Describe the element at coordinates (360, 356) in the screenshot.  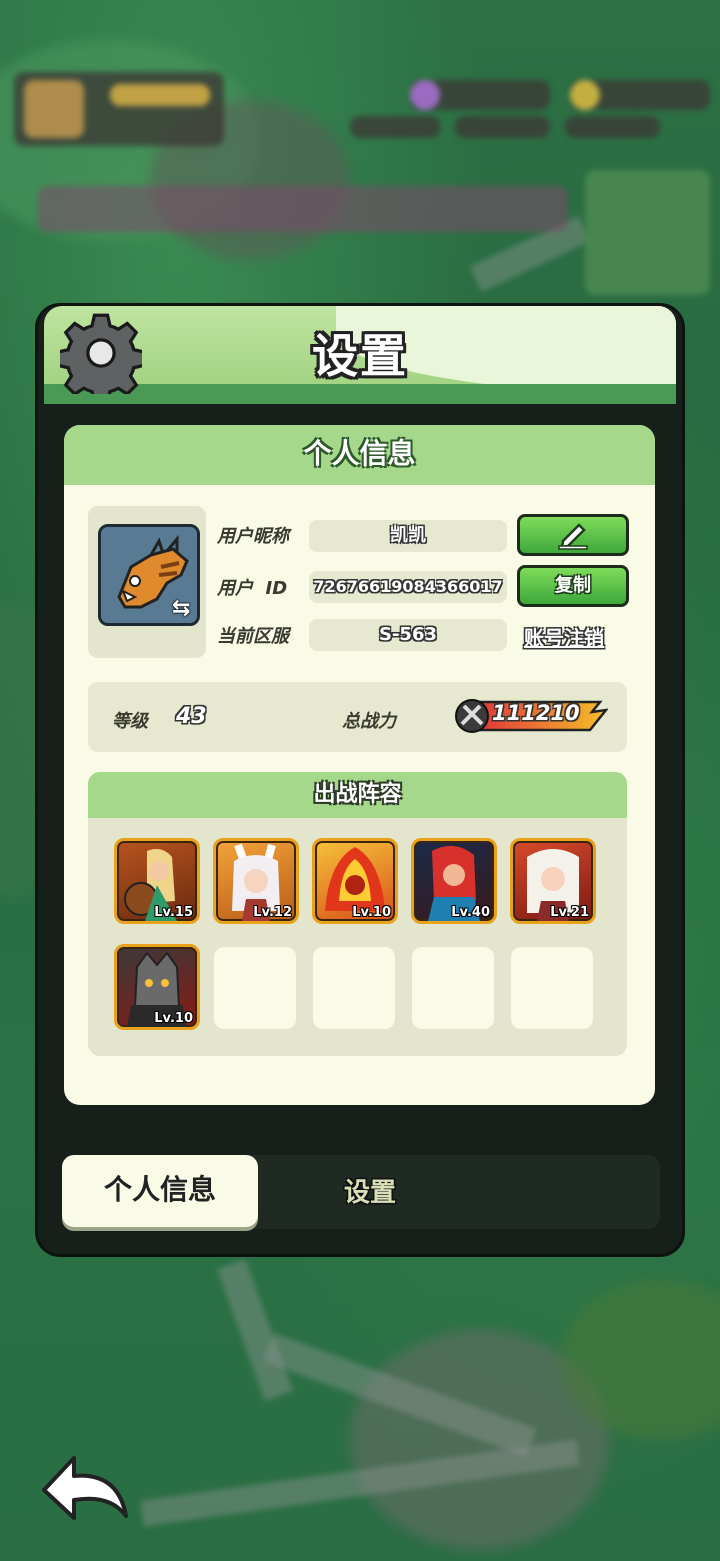
I see `panel-title: 设置` at that location.